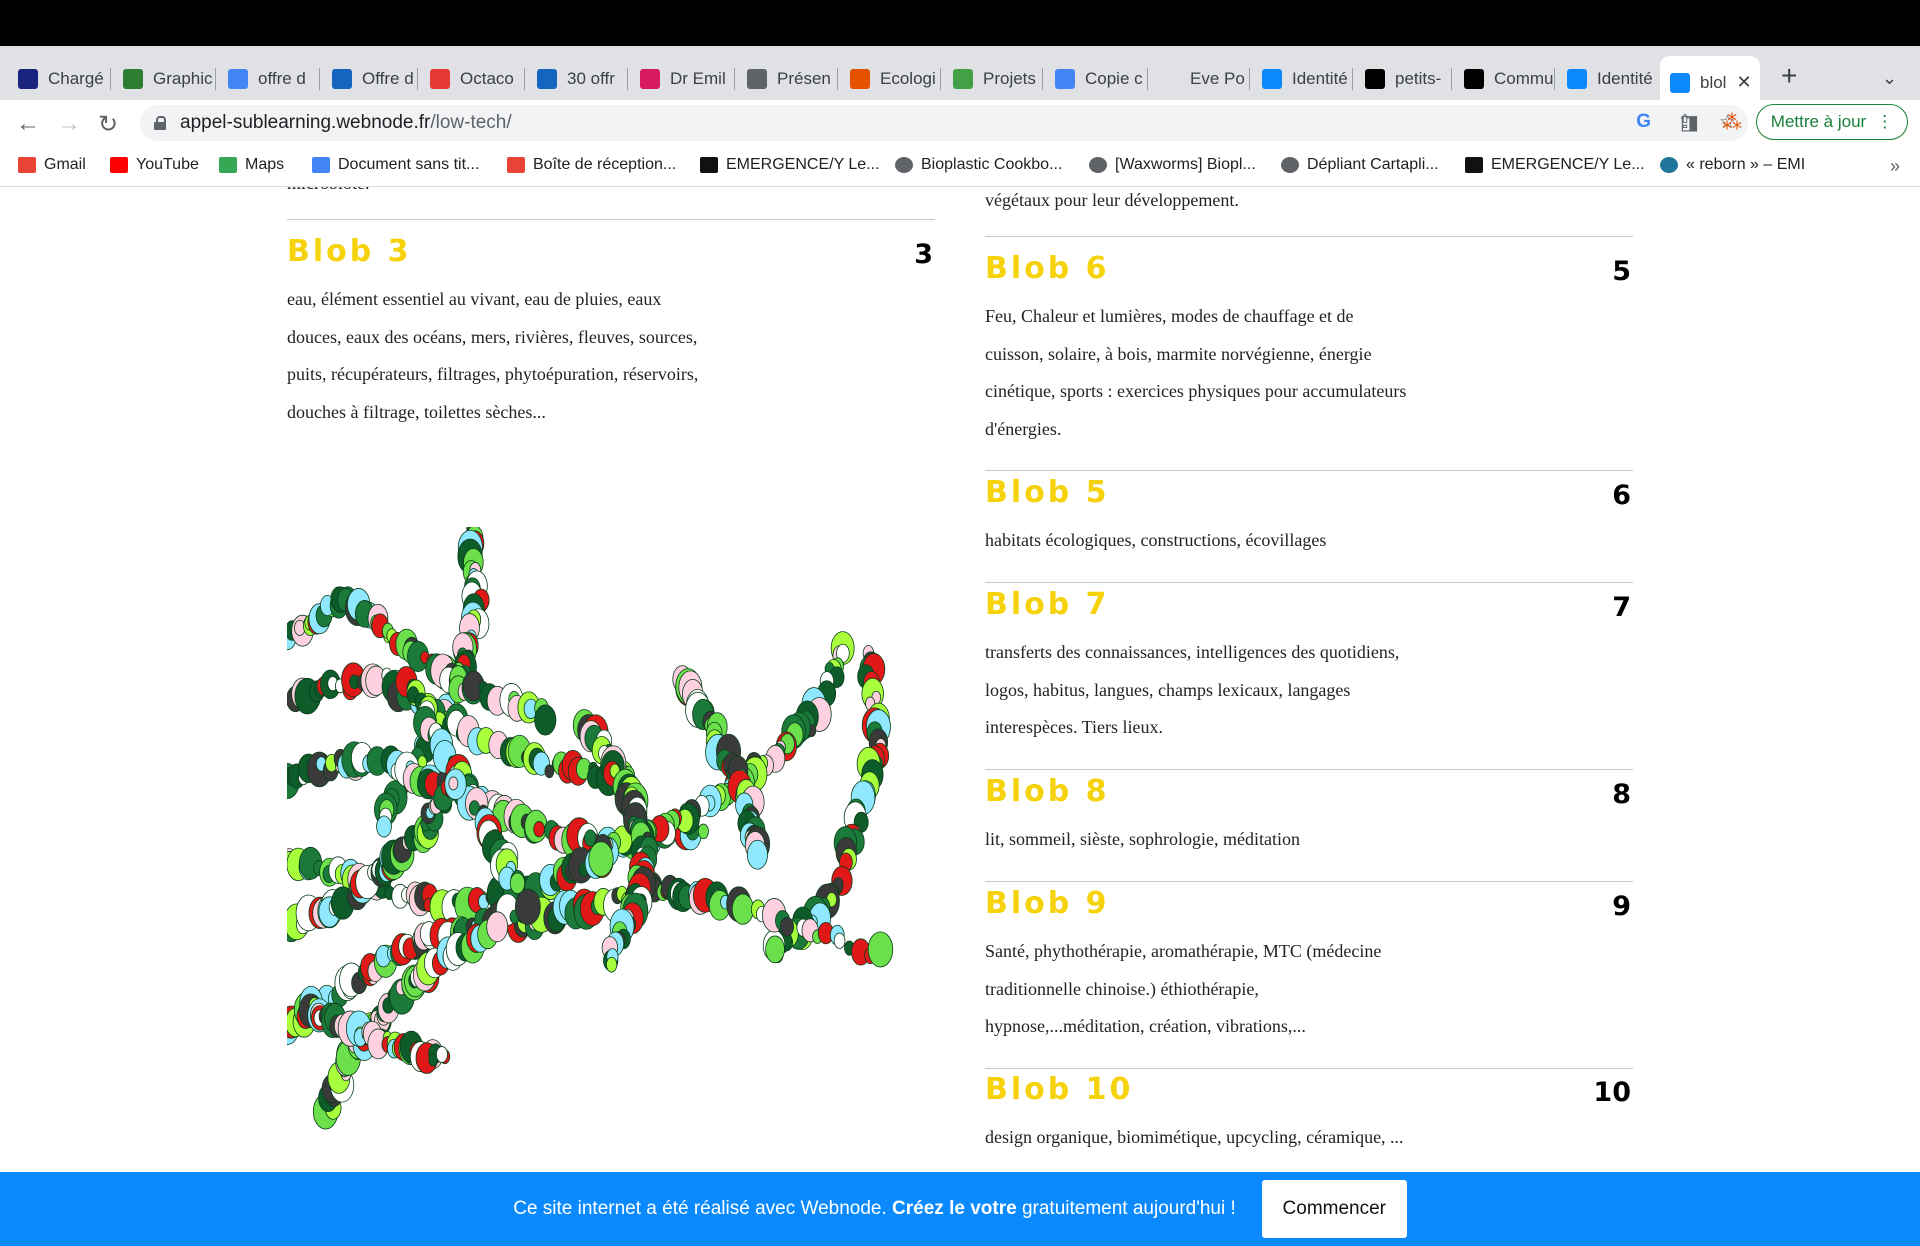 The image size is (1920, 1246). Describe the element at coordinates (1047, 604) in the screenshot. I see `blob-title: Blob 7` at that location.